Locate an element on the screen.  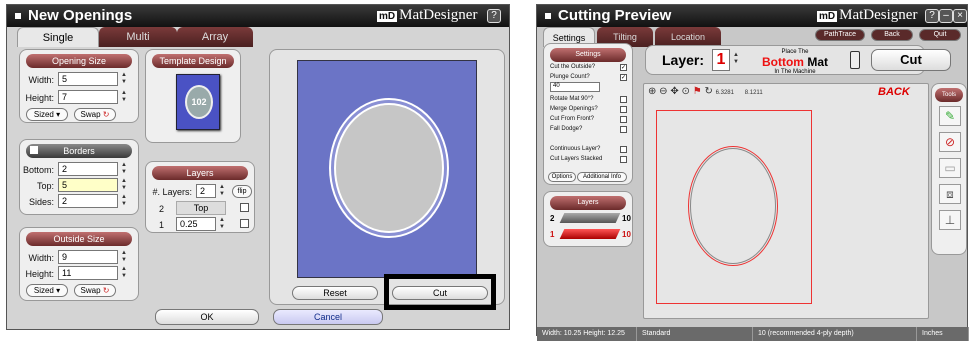
tab-multi: Multi is located at coordinates (138, 37).